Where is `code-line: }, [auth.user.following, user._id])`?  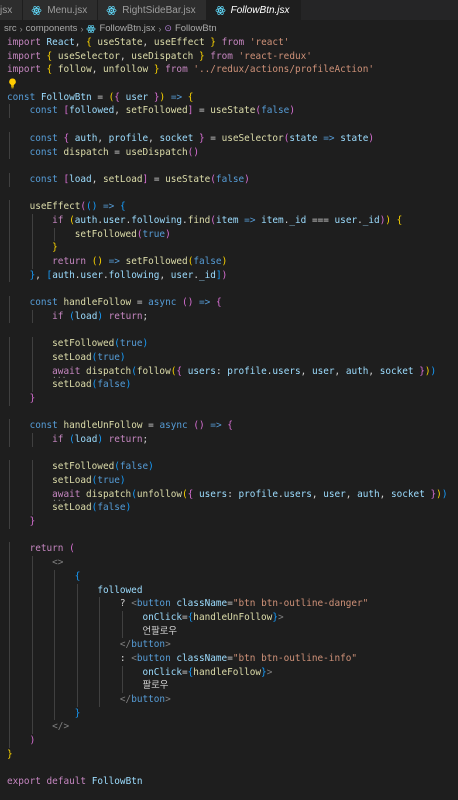 code-line: }, [auth.user.following, user._id]) is located at coordinates (229, 275).